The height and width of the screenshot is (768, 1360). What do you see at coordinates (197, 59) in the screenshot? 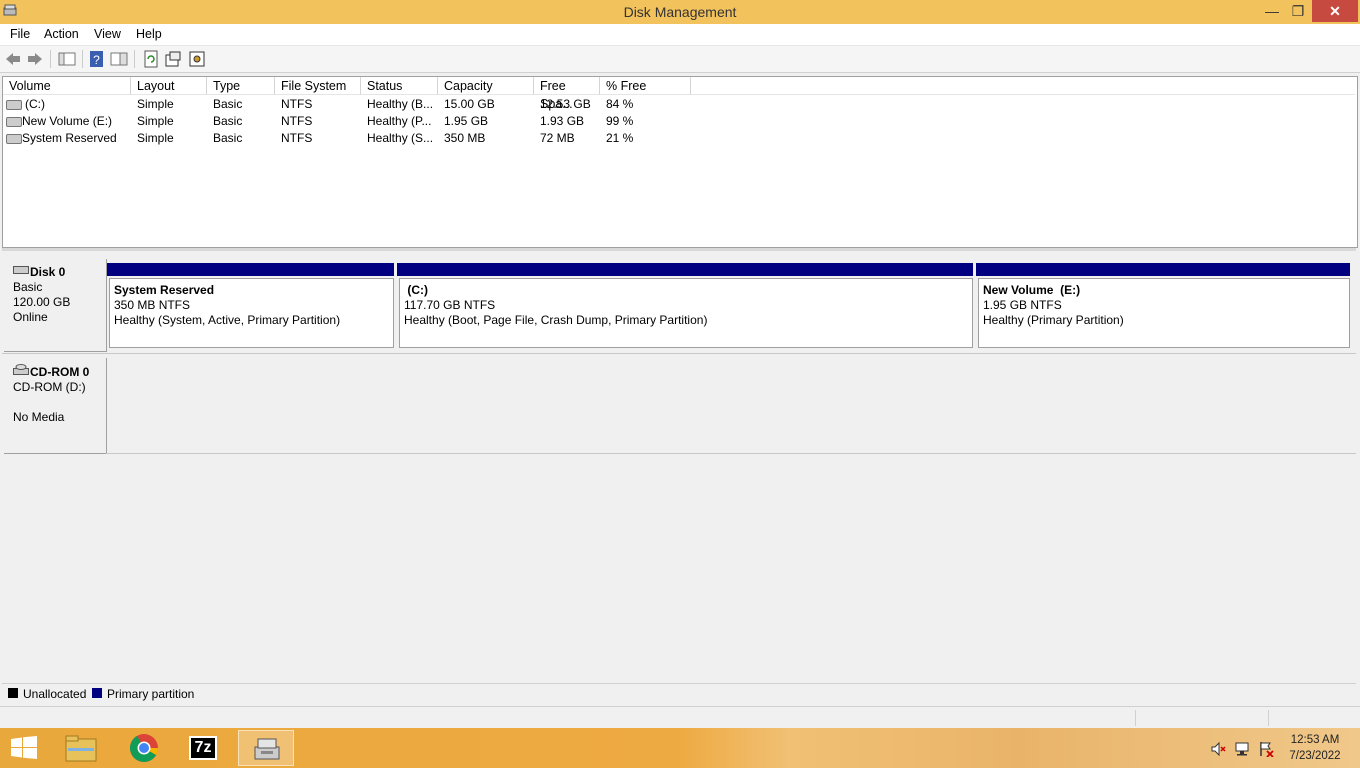
I see `disk-settings-icon` at bounding box center [197, 59].